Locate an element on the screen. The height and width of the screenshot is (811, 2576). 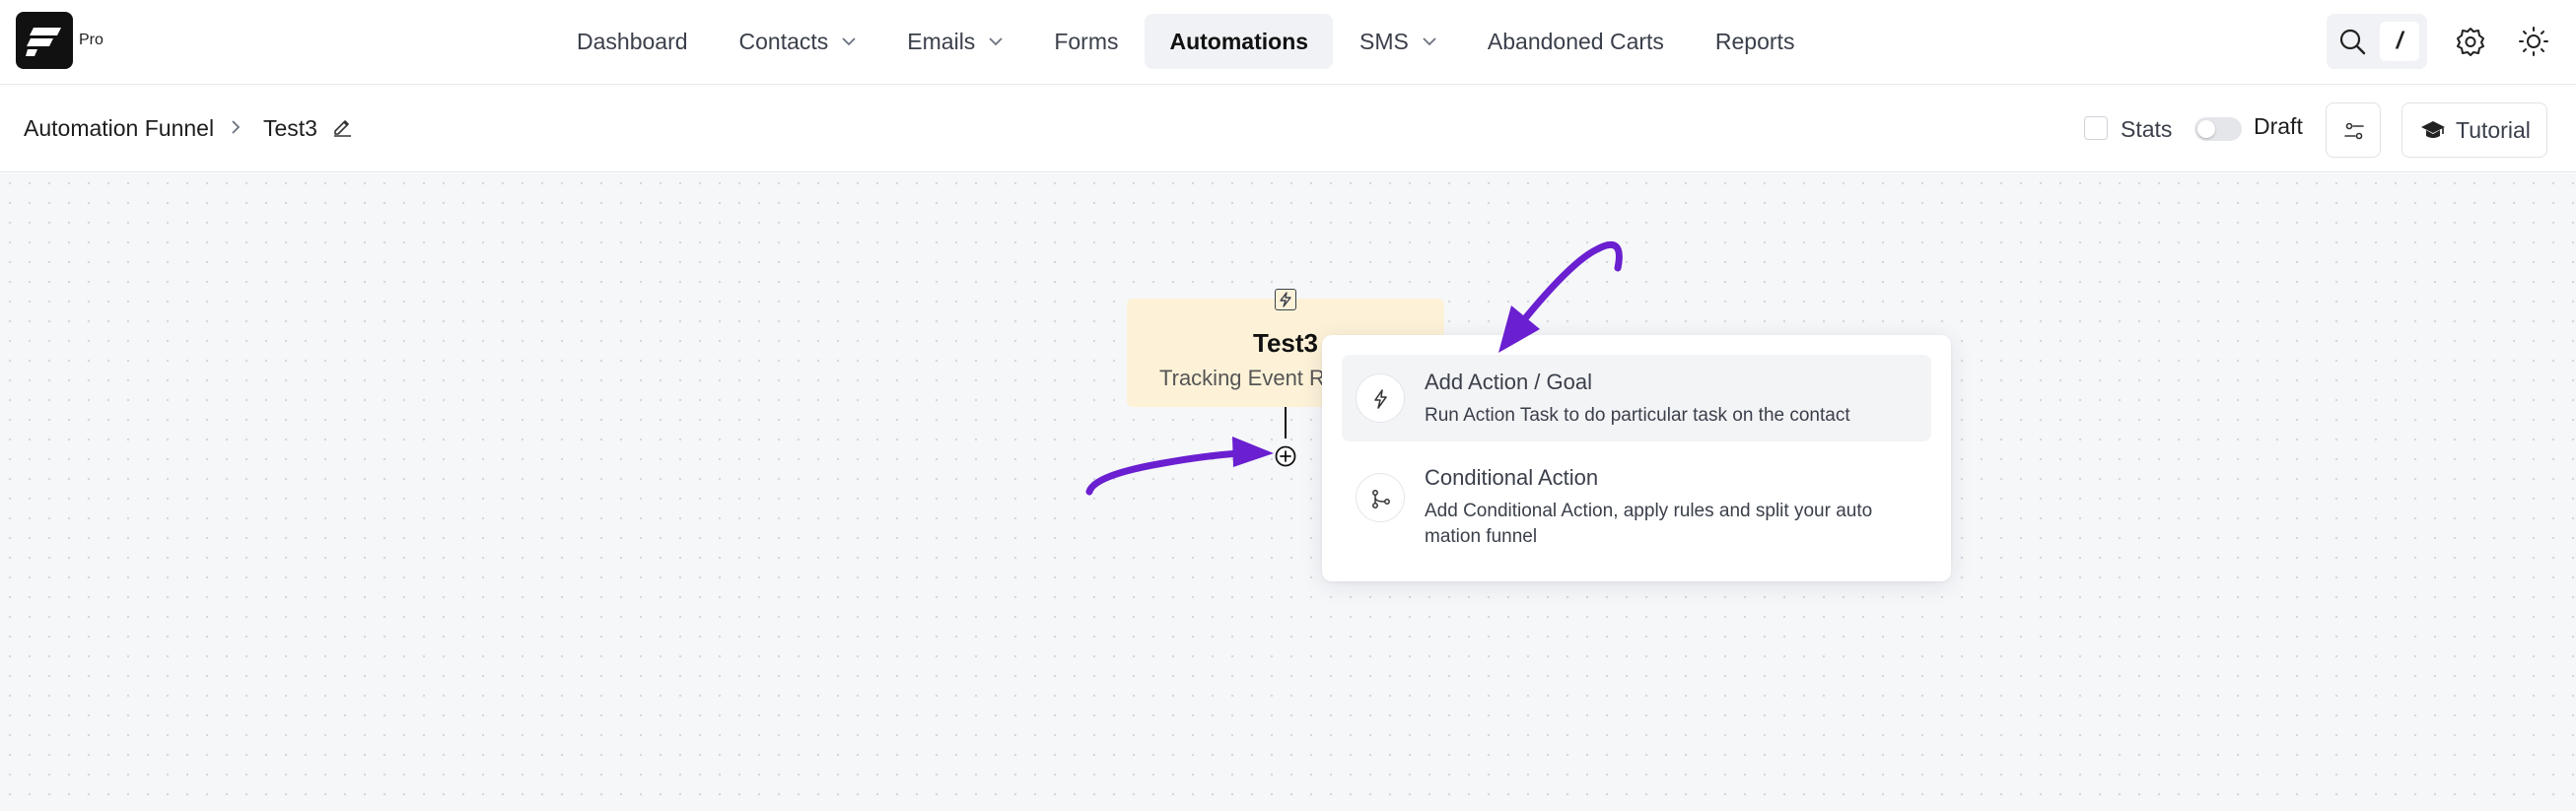
nav-label: Dashboard is located at coordinates (632, 41).